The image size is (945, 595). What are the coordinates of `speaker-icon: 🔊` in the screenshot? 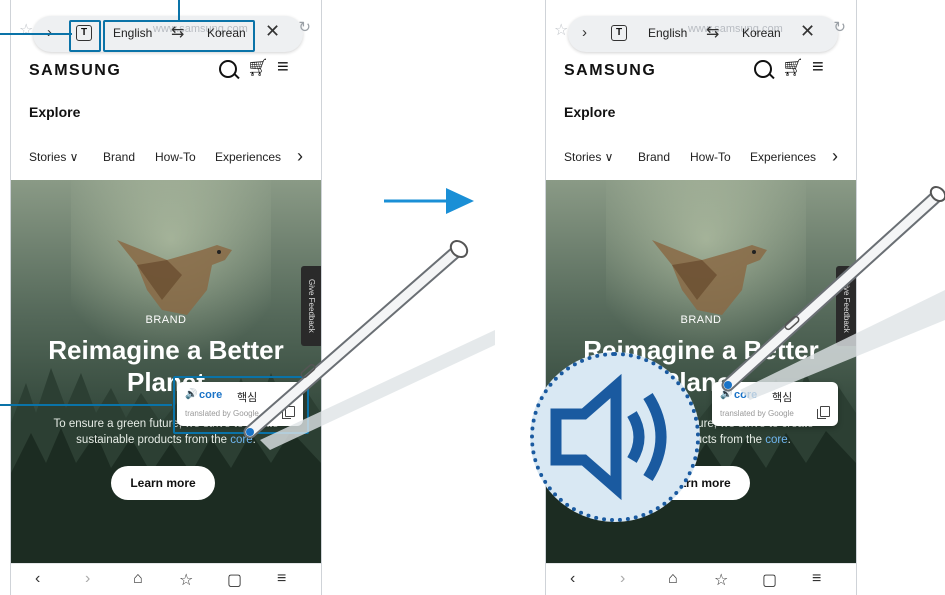 It's located at (726, 394).